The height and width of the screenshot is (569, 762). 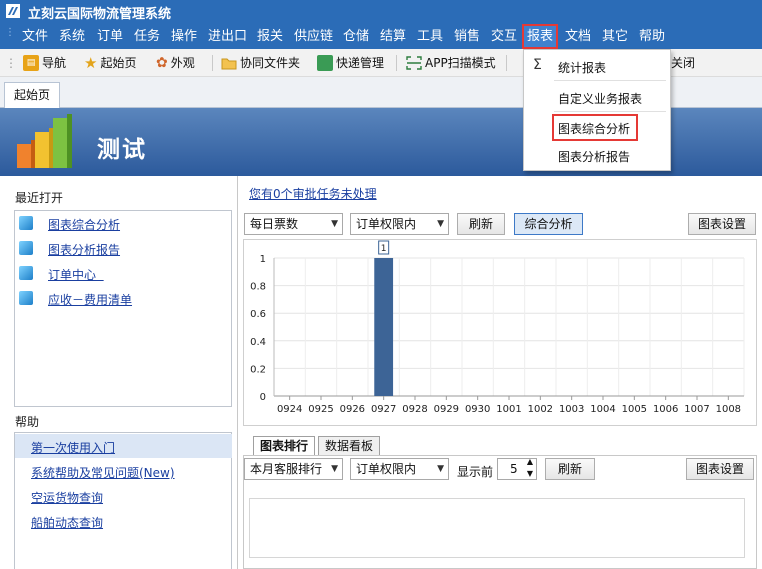 I want to click on scope-select: 订单权限内 ▼, so click(x=399, y=224).